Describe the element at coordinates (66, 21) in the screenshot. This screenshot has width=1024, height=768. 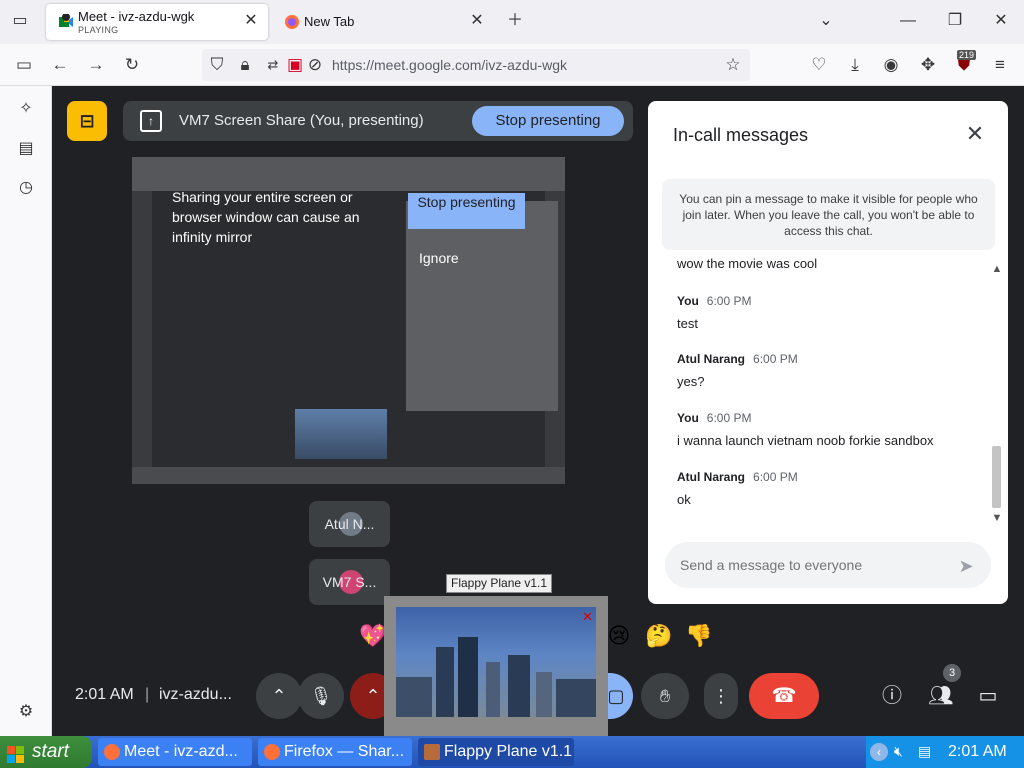
I see `meet-favicon-icon` at that location.